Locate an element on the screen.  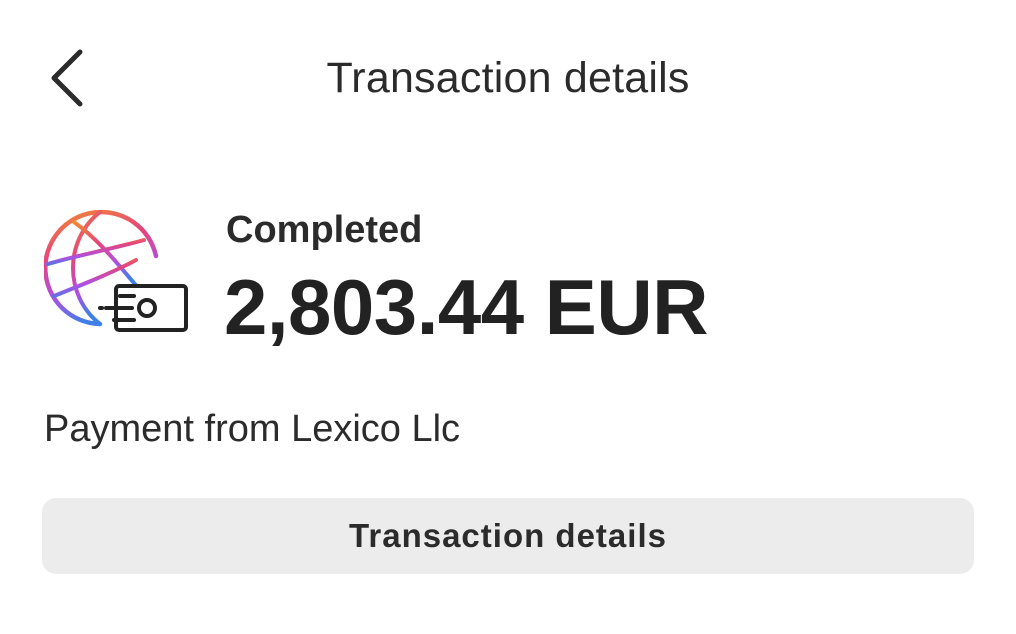
transaction-details-button: Transaction details is located at coordinates (508, 536).